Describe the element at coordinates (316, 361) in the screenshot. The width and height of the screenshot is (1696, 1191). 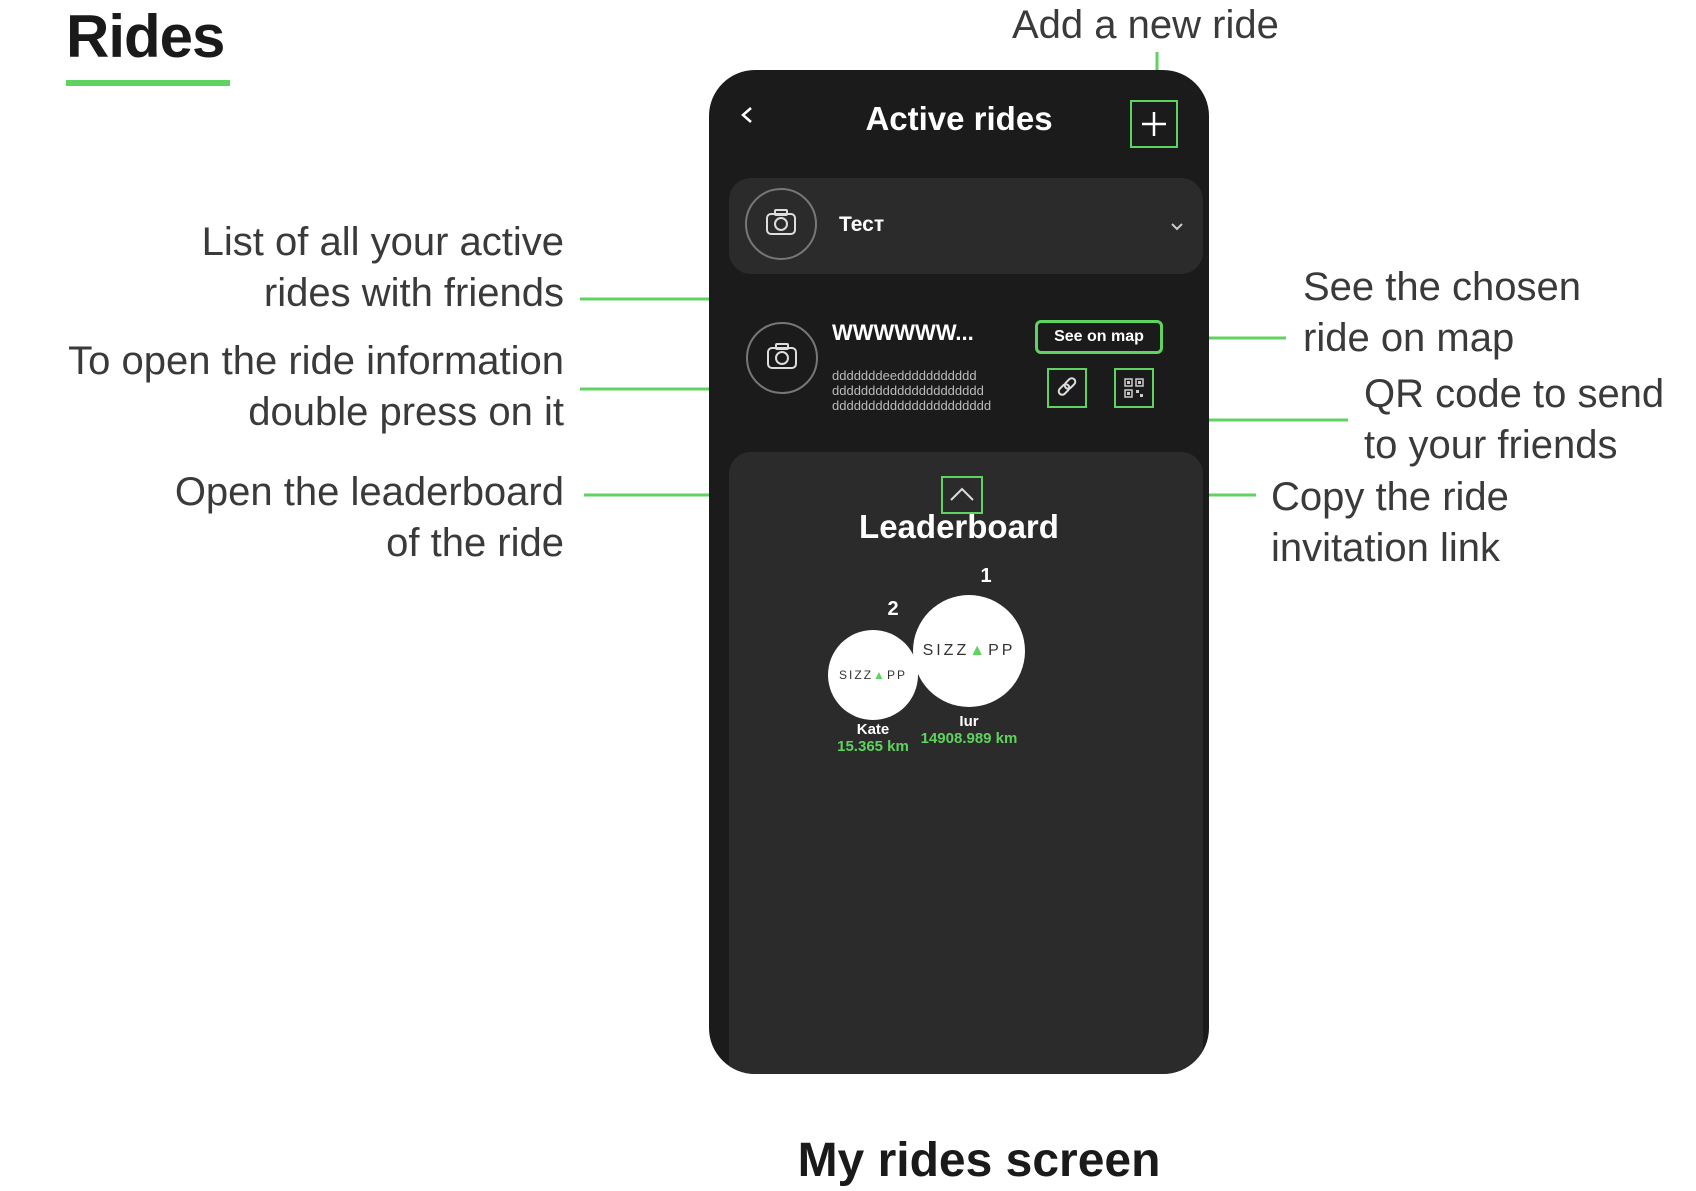
I see `annotation-open-ride-line1: To open the ride information` at that location.